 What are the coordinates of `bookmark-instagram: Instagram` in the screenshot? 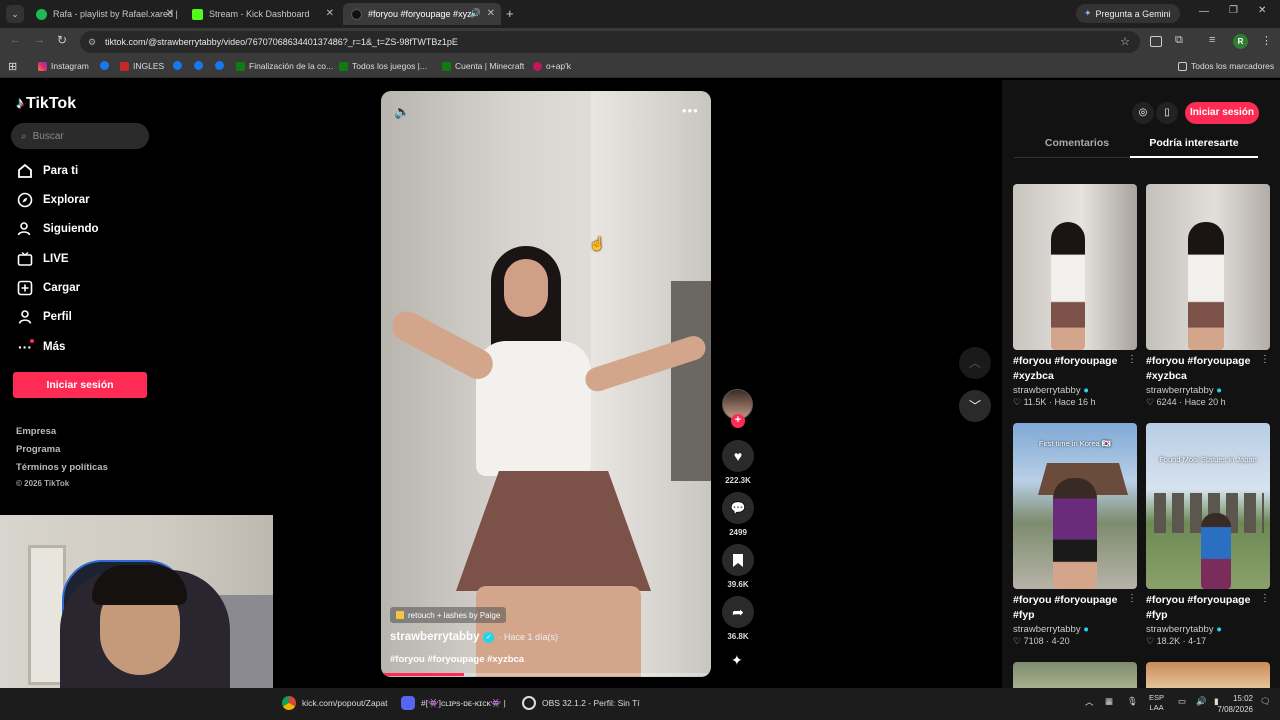 It's located at (63, 66).